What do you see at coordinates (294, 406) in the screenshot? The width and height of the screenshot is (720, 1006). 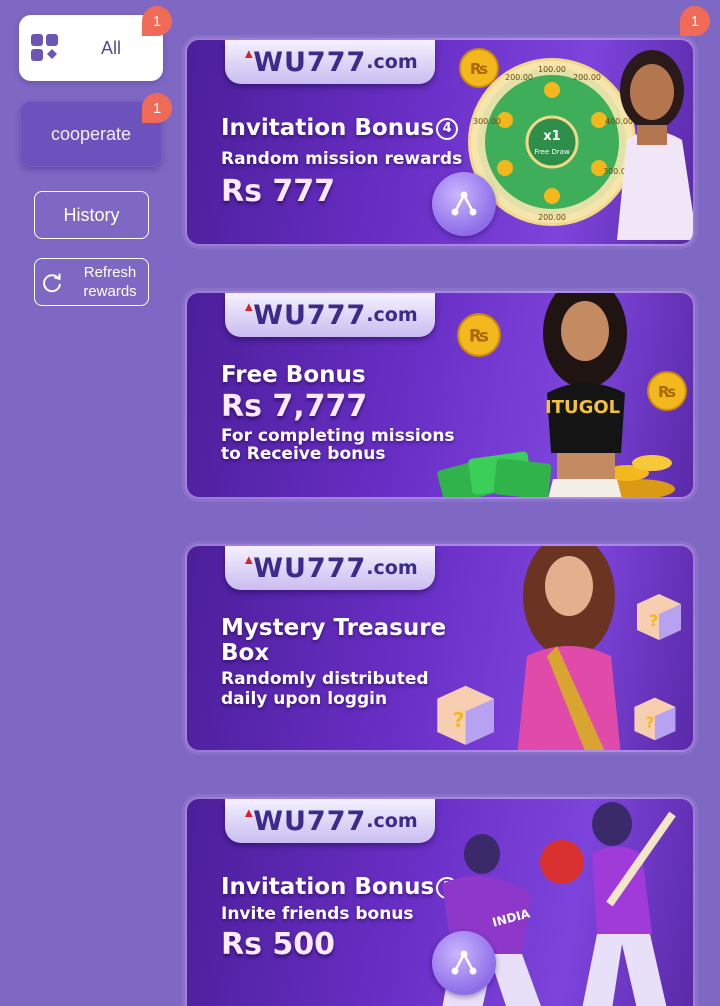 I see `banner-amount: Rs 7,777` at bounding box center [294, 406].